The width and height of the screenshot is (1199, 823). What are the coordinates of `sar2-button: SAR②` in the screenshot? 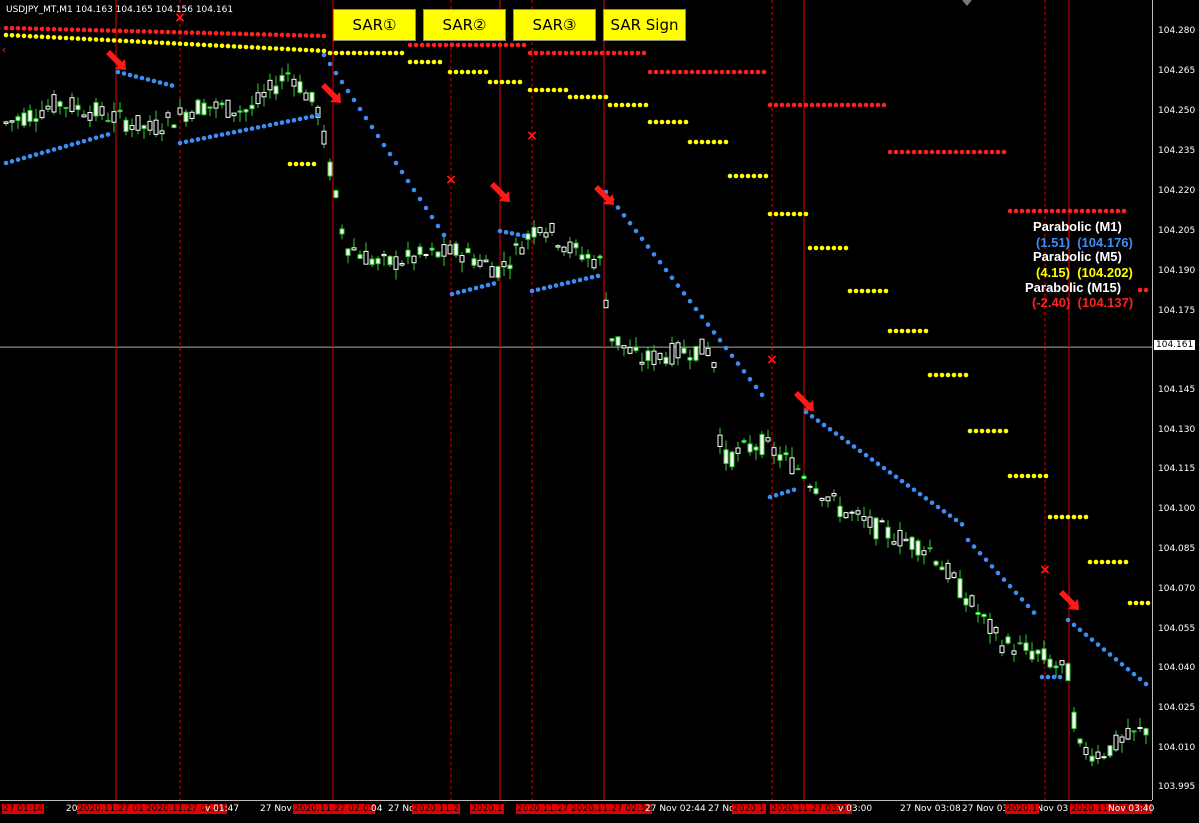 It's located at (464, 25).